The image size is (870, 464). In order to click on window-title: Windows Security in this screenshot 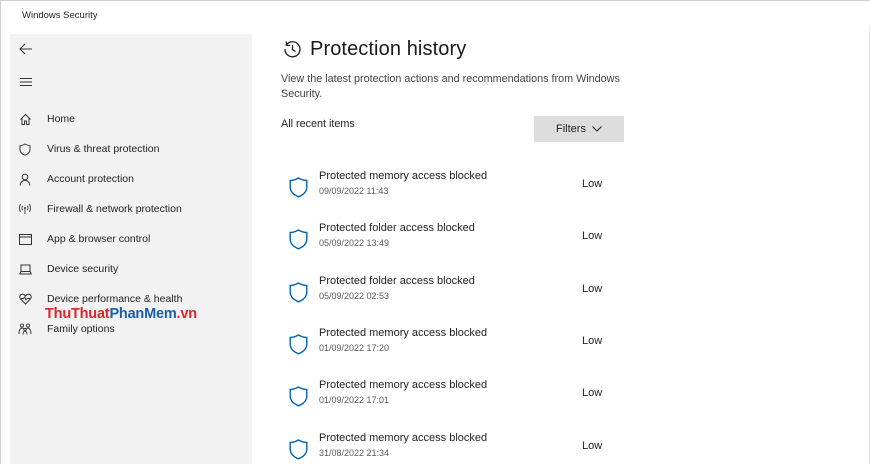, I will do `click(435, 13)`.